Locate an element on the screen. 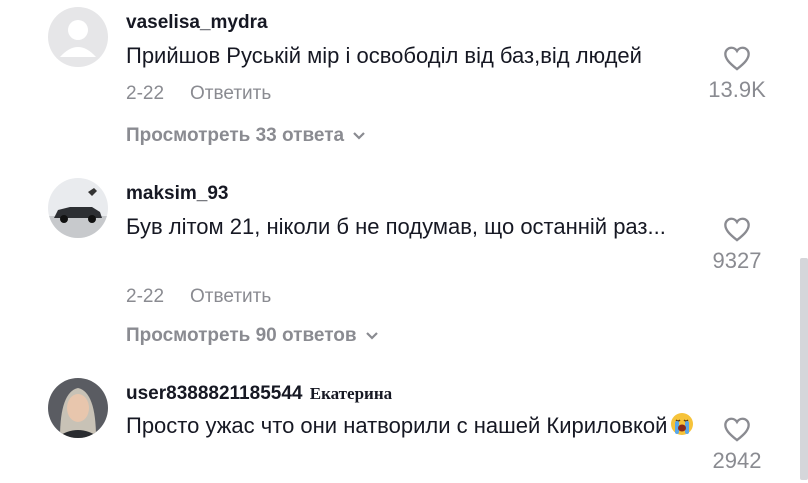 The height and width of the screenshot is (483, 808). default-avatar-icon is located at coordinates (78, 37).